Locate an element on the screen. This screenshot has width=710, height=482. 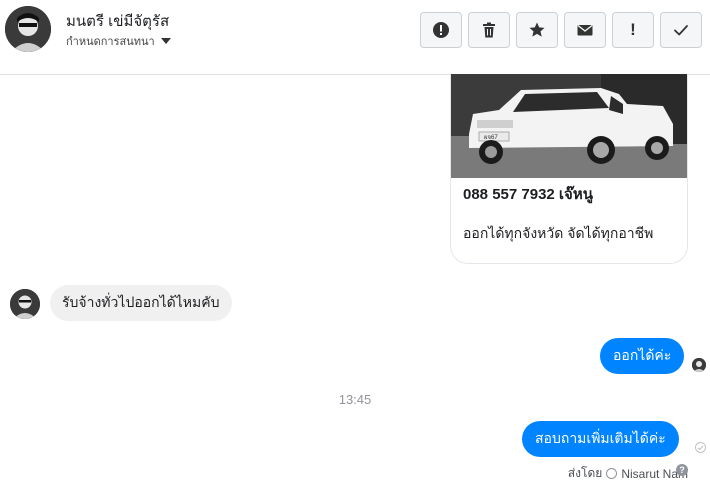
check-circle-icon is located at coordinates (612, 473).